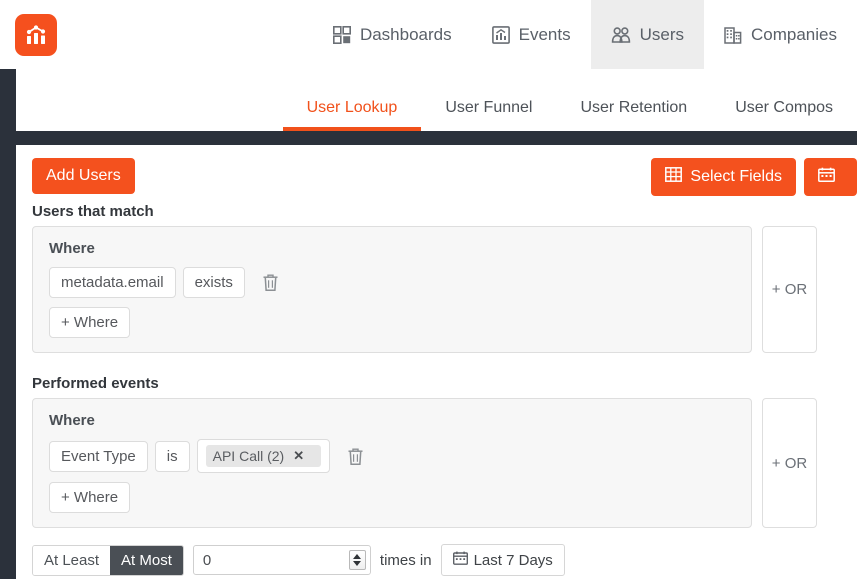  I want to click on users-match-title: Users that match, so click(93, 211).